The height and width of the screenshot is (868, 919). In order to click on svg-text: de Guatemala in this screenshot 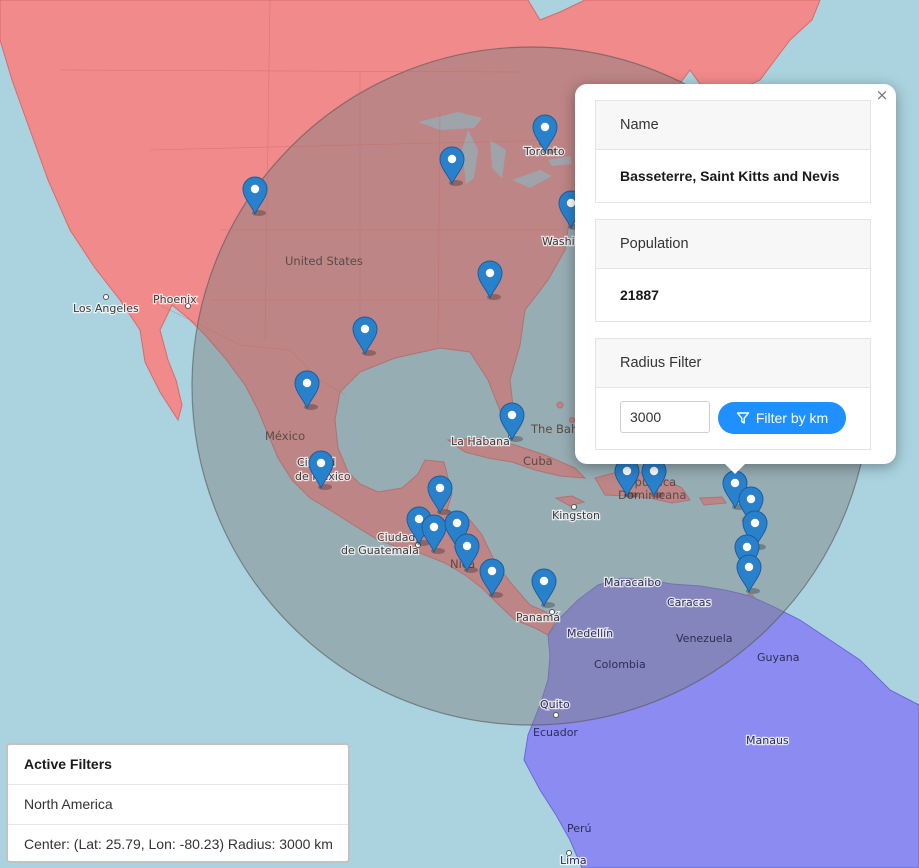, I will do `click(380, 550)`.